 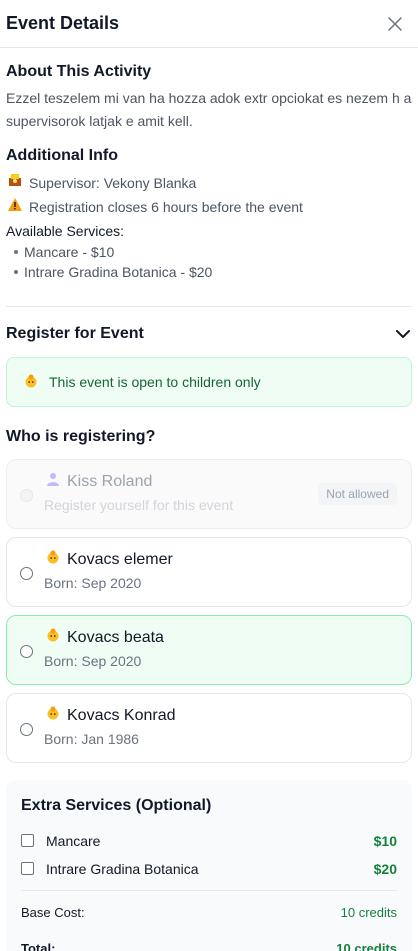 What do you see at coordinates (209, 24) in the screenshot?
I see `panel-header: Event Details` at bounding box center [209, 24].